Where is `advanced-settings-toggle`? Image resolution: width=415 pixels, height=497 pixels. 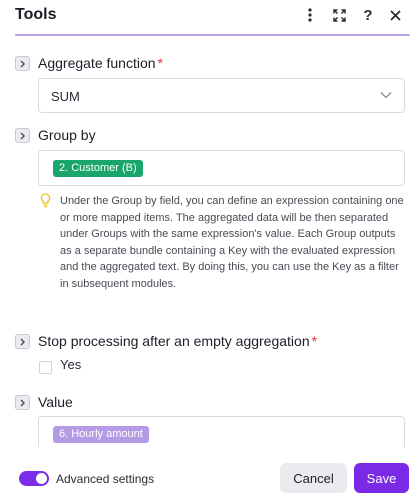 advanced-settings-toggle is located at coordinates (34, 478).